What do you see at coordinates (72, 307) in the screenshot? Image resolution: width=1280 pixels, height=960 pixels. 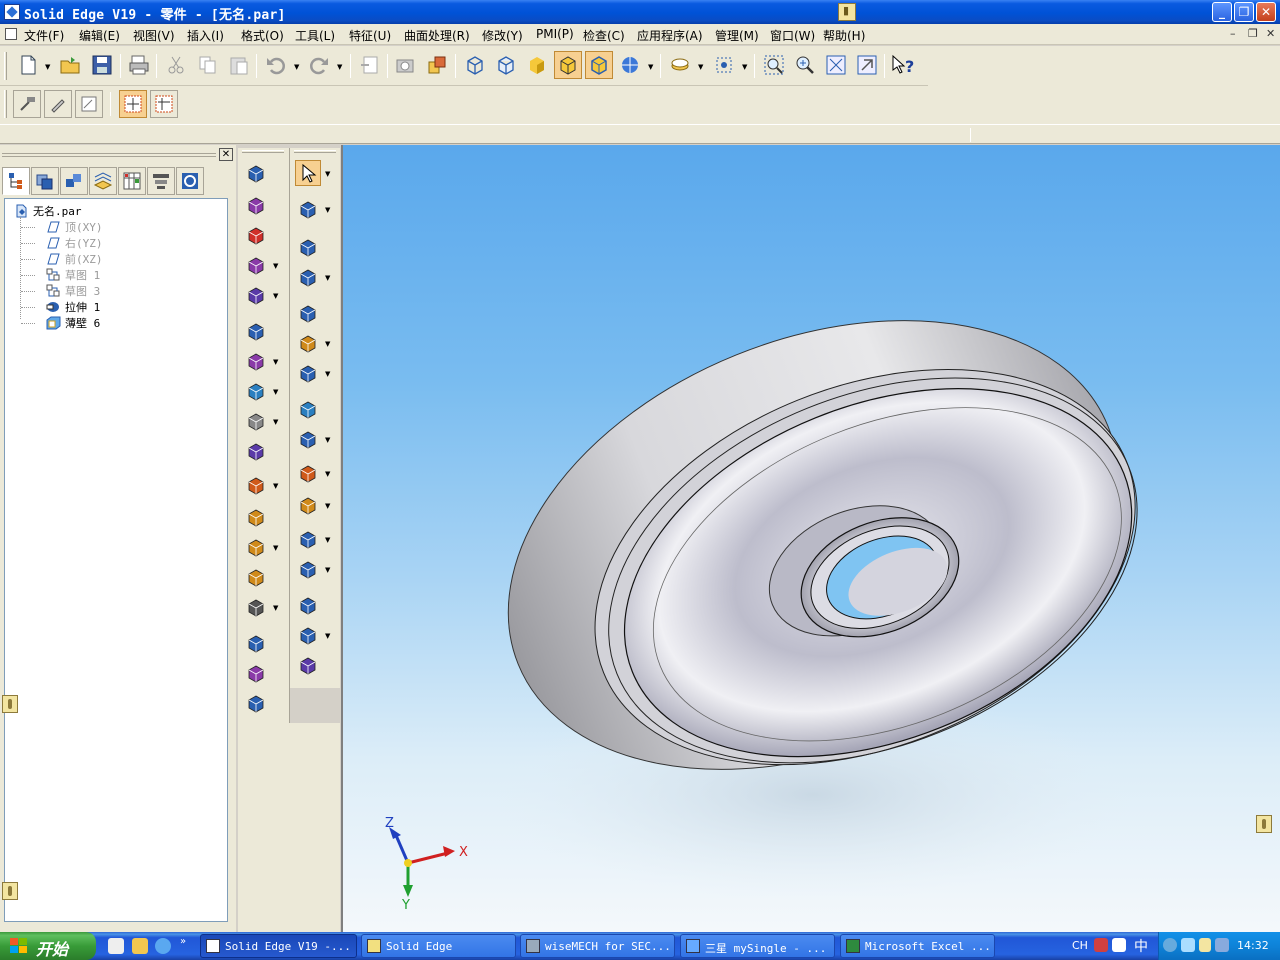 I see `tree-item-extrude-1: 拉伸 1` at bounding box center [72, 307].